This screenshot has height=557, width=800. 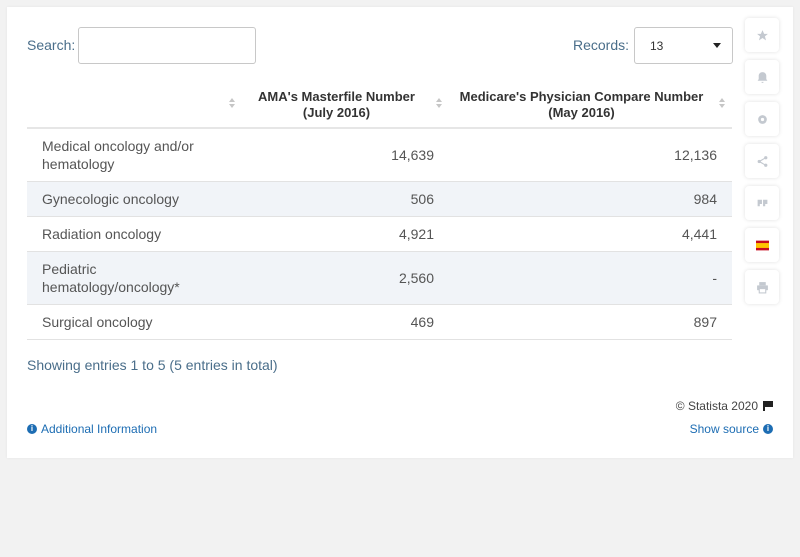 I want to click on share-icon, so click(x=762, y=161).